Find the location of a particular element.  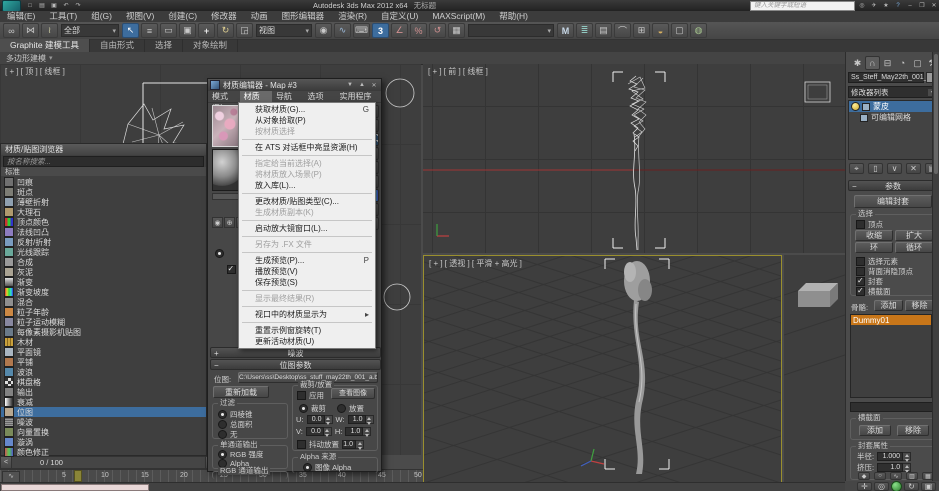

me-menu-utilities: 实用程序(U) is located at coordinates (359, 101).